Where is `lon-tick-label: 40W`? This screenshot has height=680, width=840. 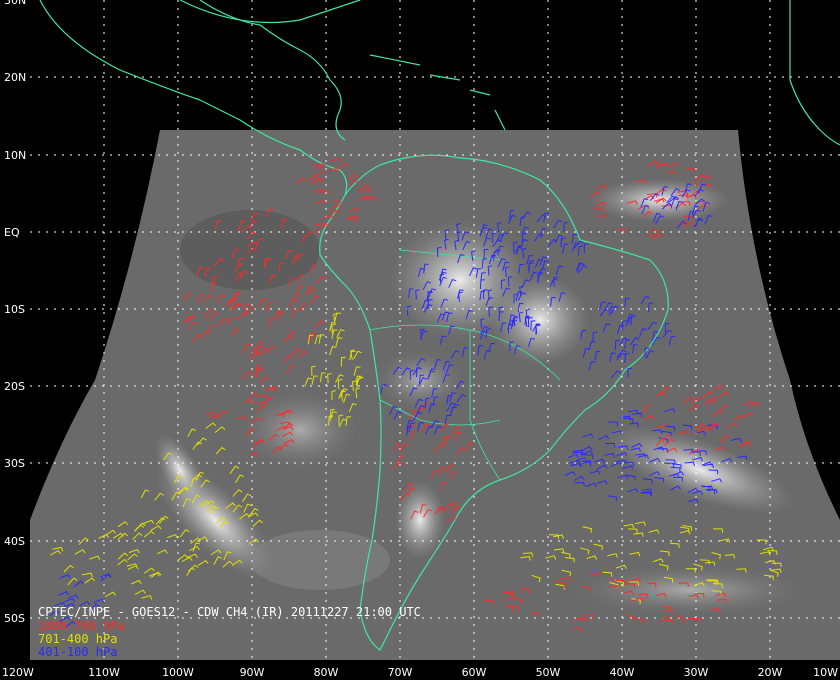
lon-tick-label: 40W is located at coordinates (622, 672).